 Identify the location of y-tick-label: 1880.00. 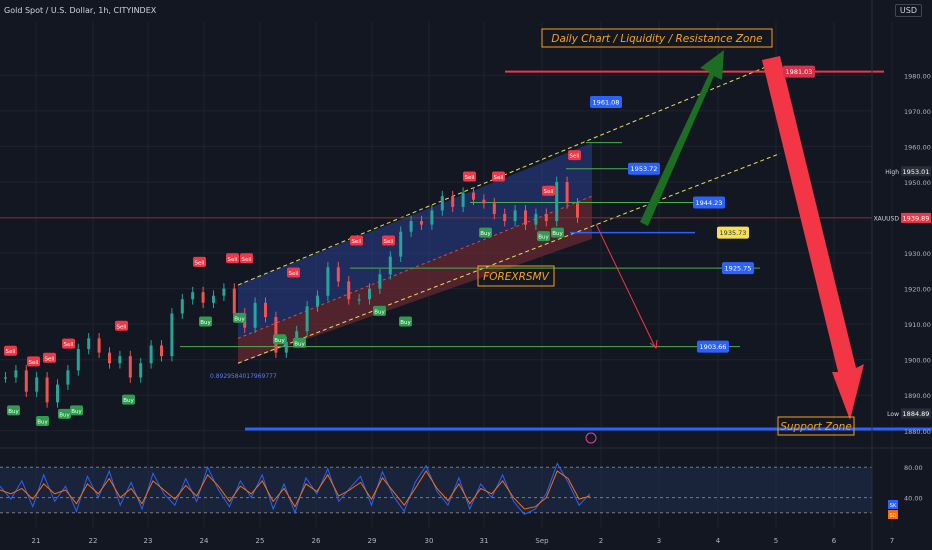
(917, 432).